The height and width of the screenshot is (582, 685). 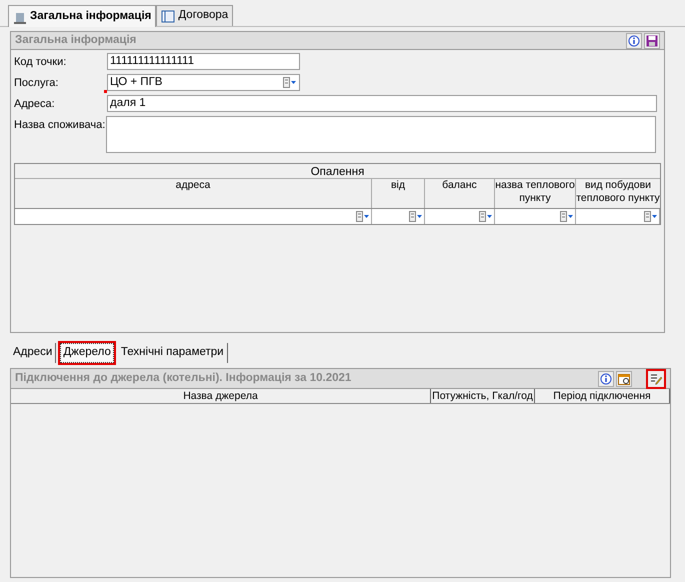 I want to click on input-field, so click(x=381, y=134).